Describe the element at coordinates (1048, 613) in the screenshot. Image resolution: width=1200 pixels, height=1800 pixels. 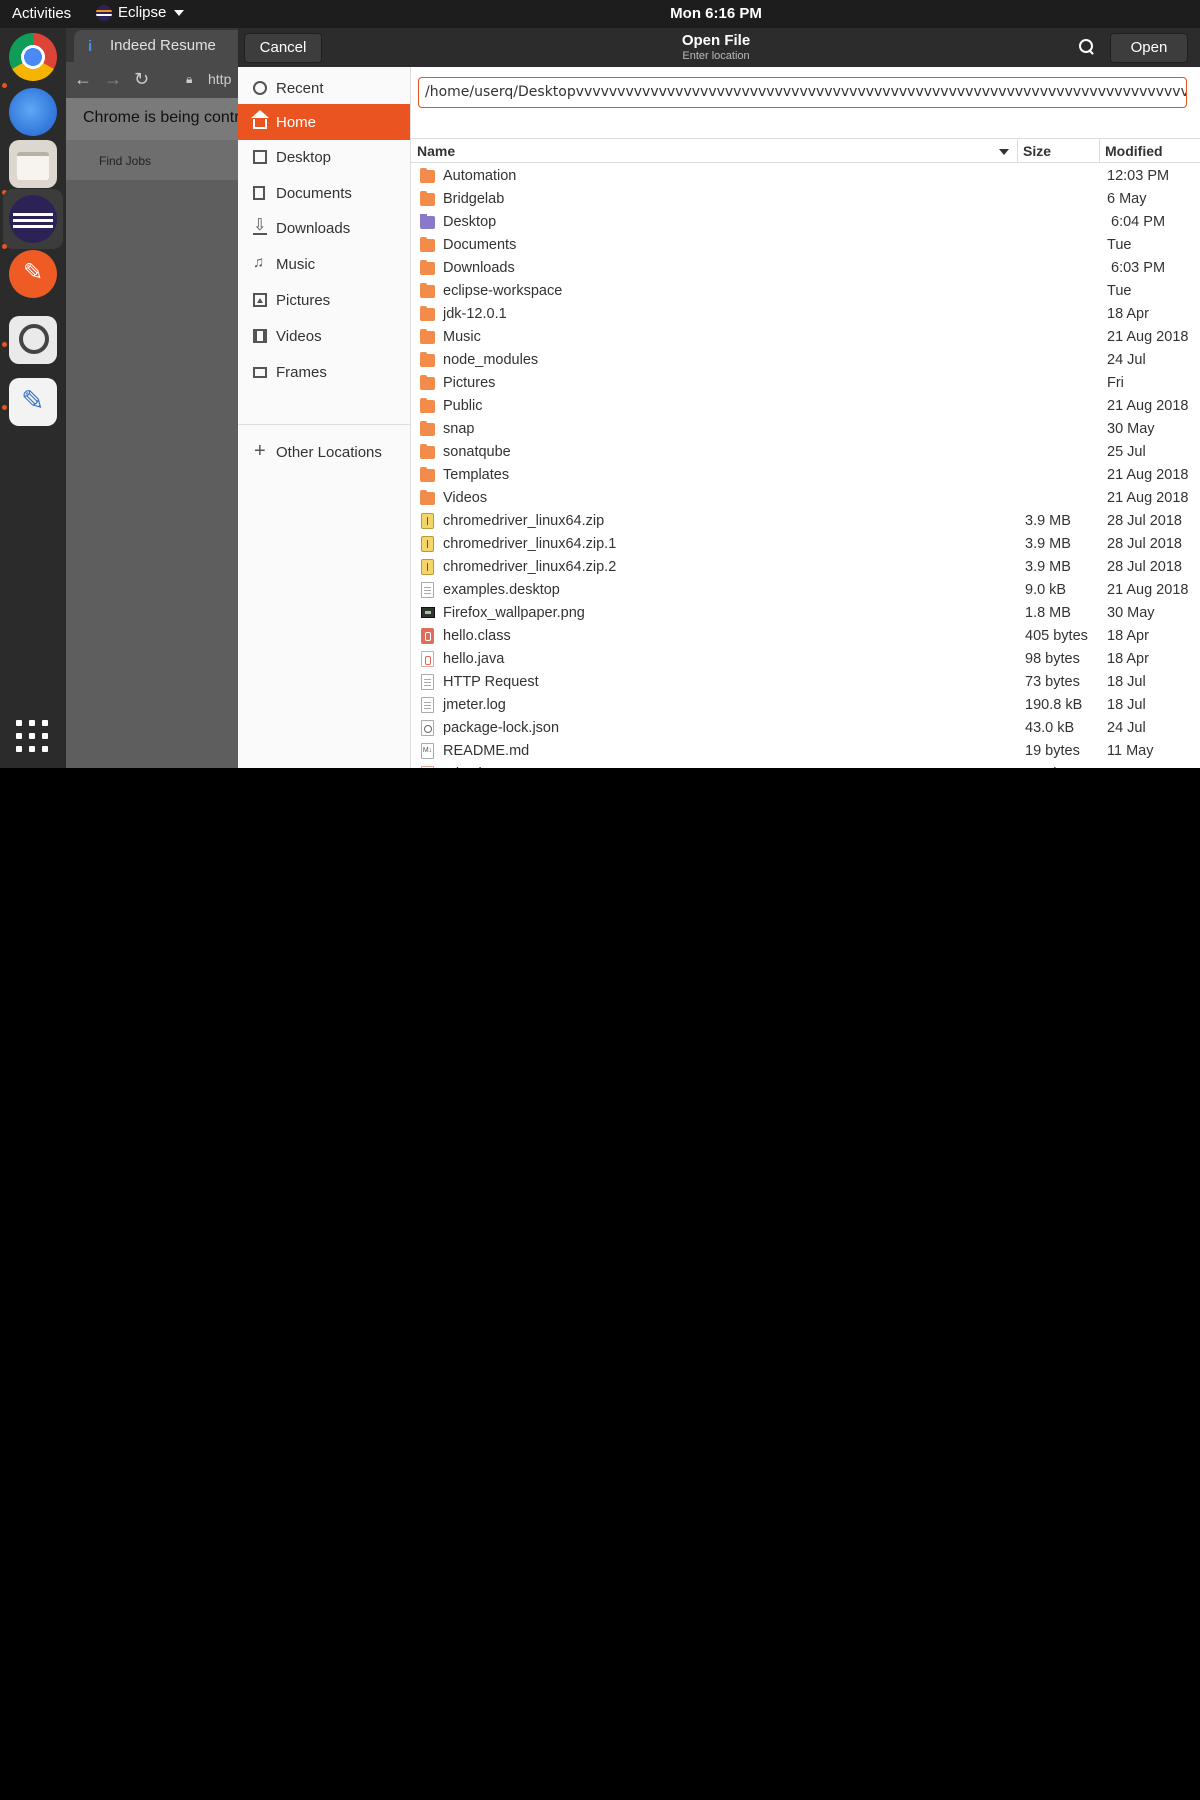
I see `file-size: 1.8 MB` at that location.